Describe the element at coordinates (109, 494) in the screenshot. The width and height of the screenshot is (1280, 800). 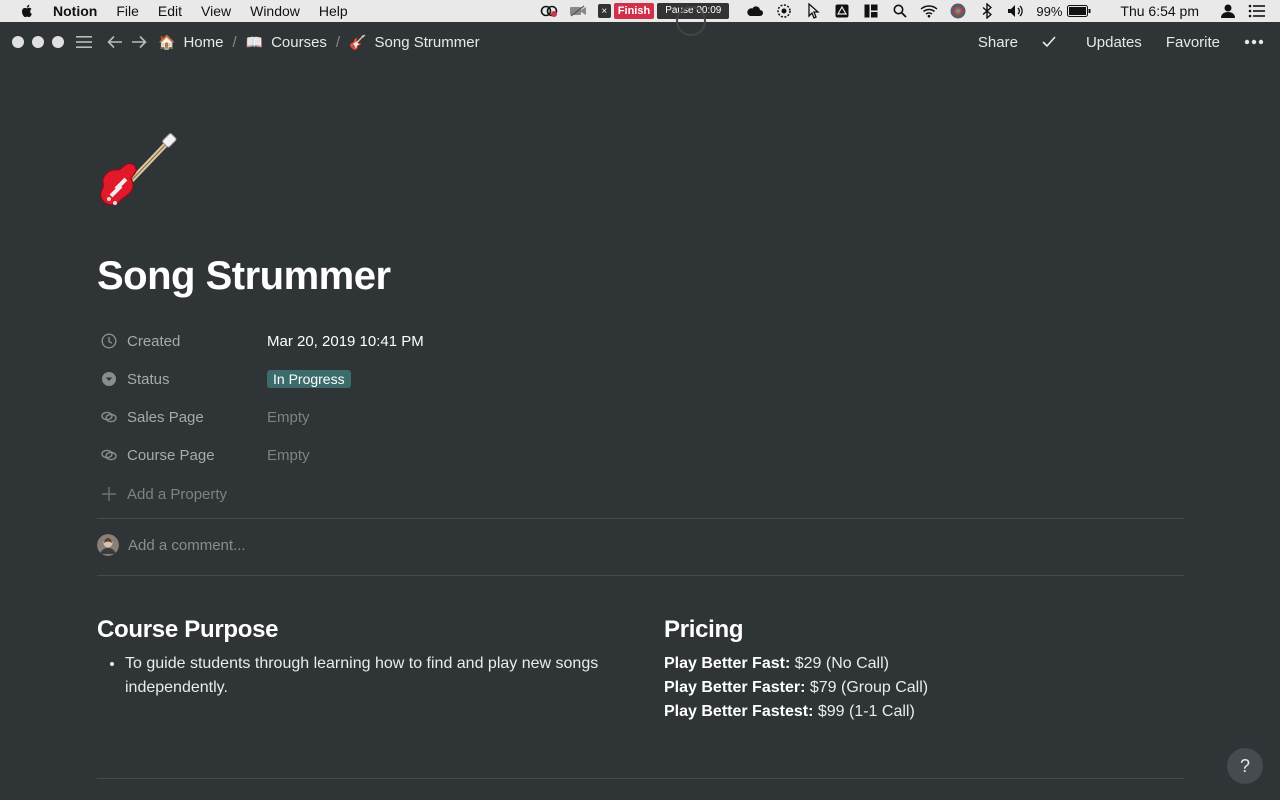
I see `plus-icon` at that location.